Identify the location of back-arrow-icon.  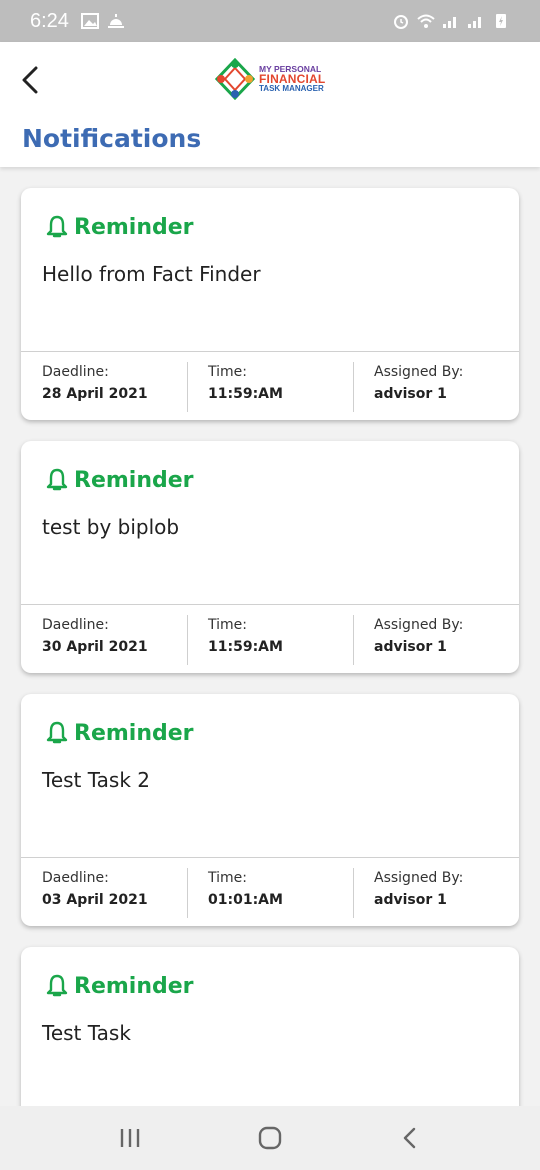
(30, 80).